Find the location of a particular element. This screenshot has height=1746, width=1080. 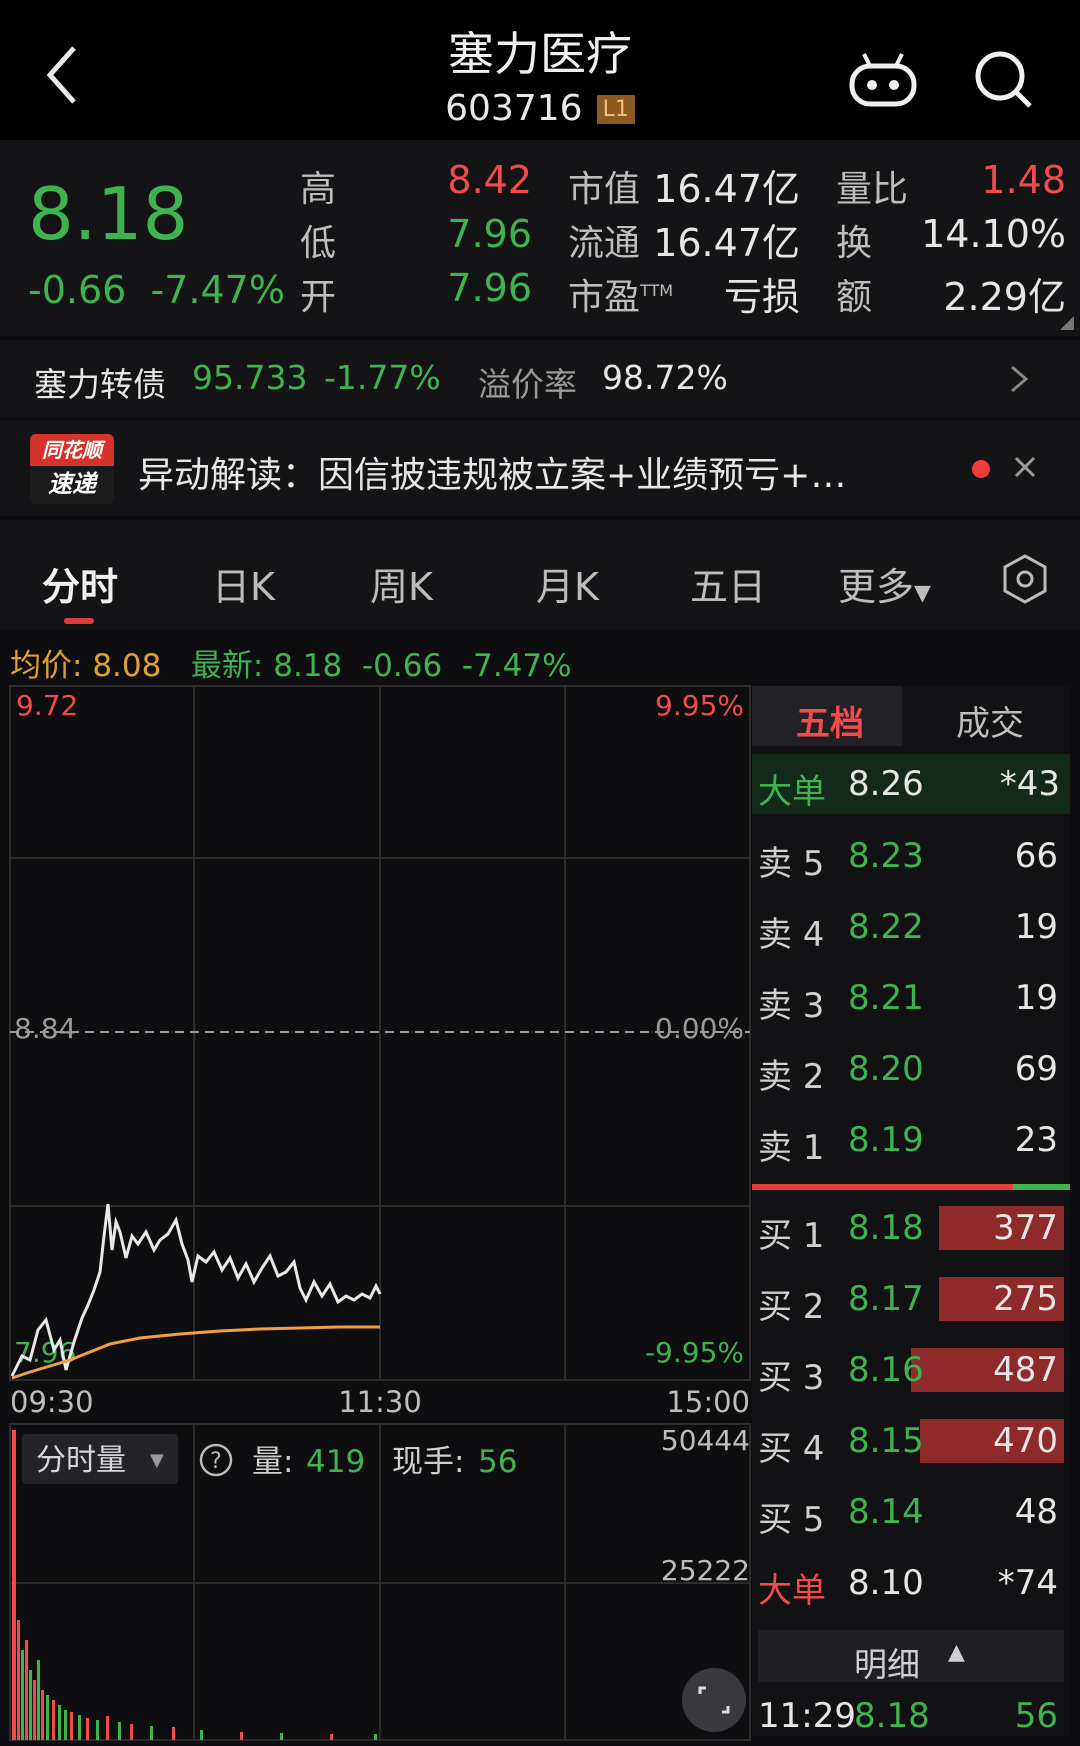

bond-name: 塞力转债 is located at coordinates (100, 384).